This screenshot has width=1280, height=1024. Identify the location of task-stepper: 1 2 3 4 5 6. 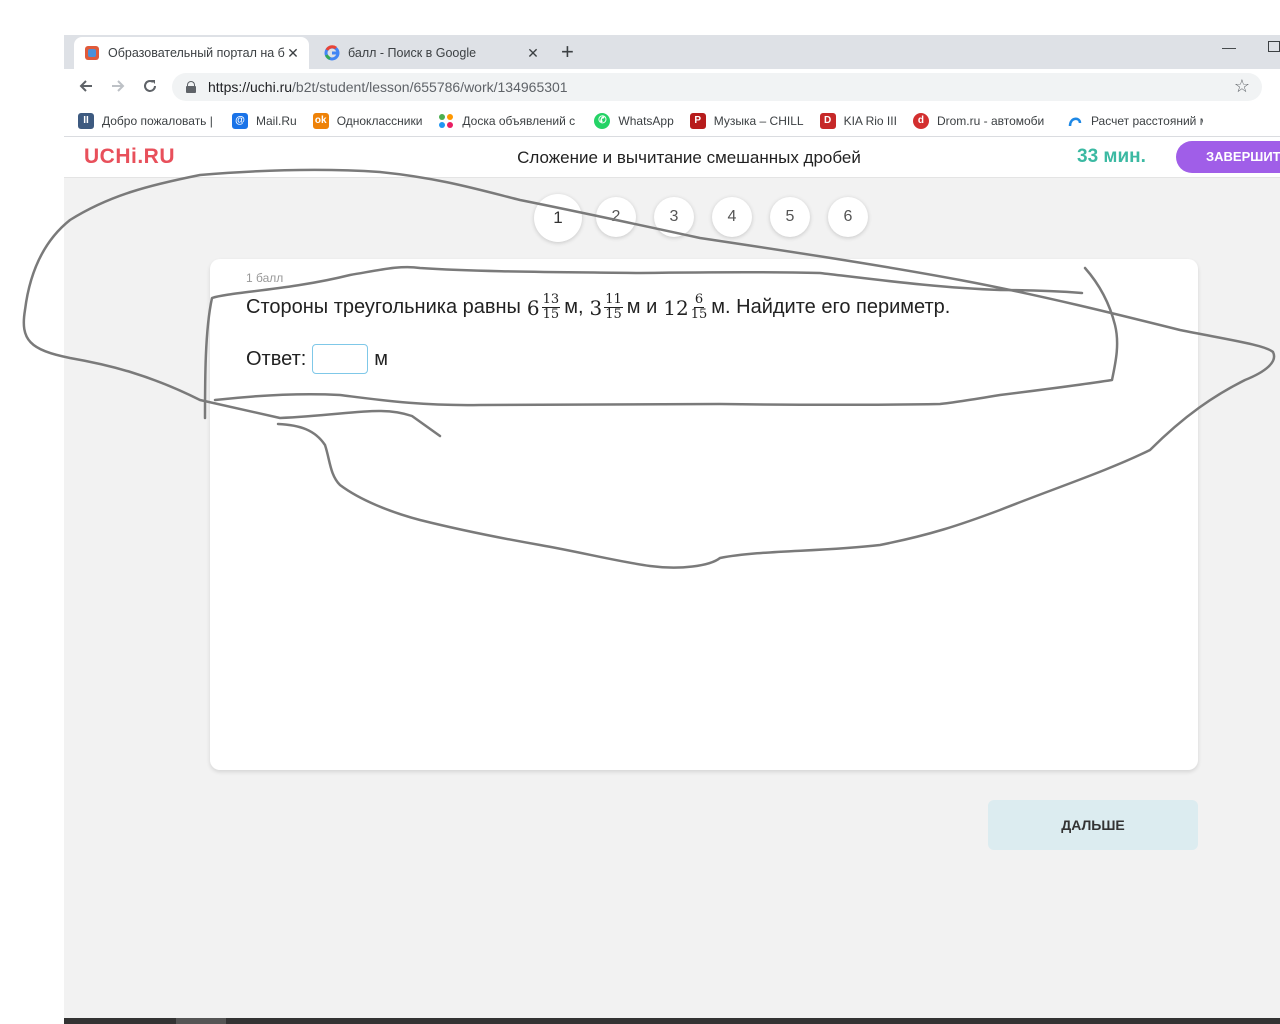
(710, 218).